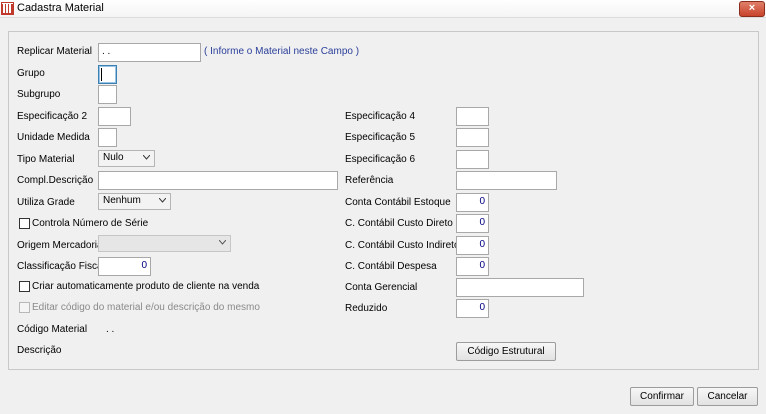 This screenshot has width=766, height=414. I want to click on utiliza-grade-value: Nenhum, so click(122, 200).